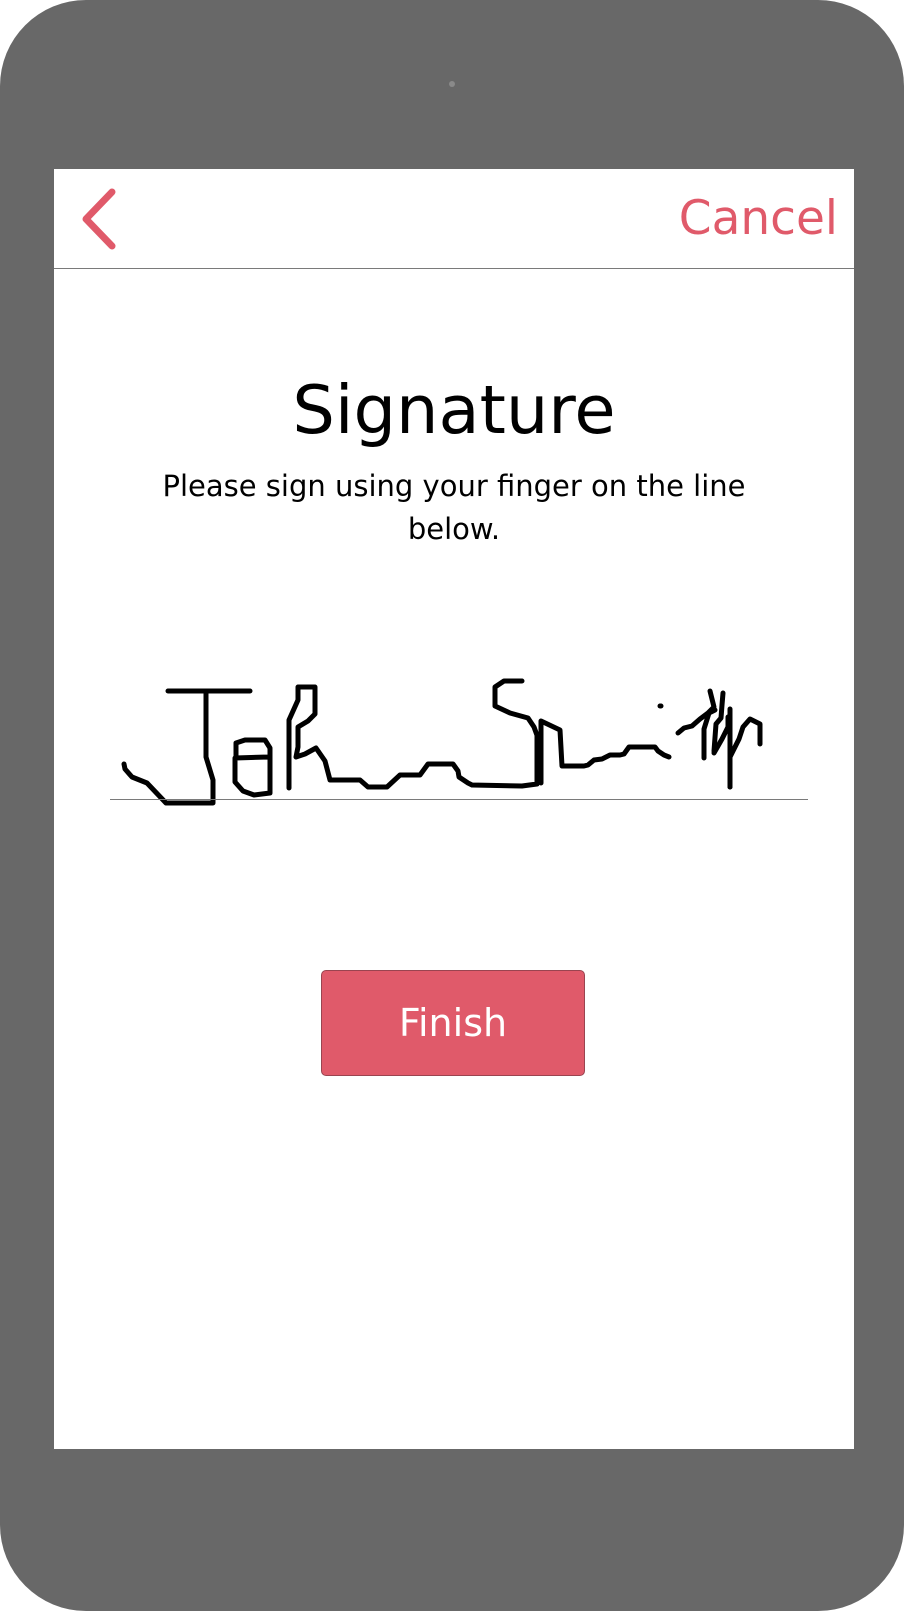  What do you see at coordinates (453, 1023) in the screenshot?
I see `finish-button: Finish` at bounding box center [453, 1023].